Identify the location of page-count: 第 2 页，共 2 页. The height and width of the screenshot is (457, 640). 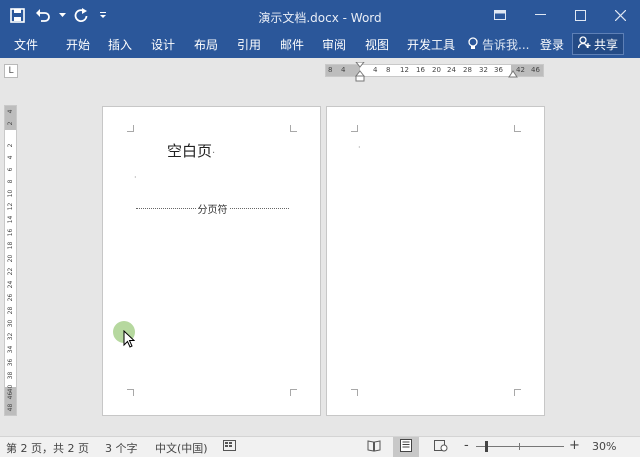
(47, 448).